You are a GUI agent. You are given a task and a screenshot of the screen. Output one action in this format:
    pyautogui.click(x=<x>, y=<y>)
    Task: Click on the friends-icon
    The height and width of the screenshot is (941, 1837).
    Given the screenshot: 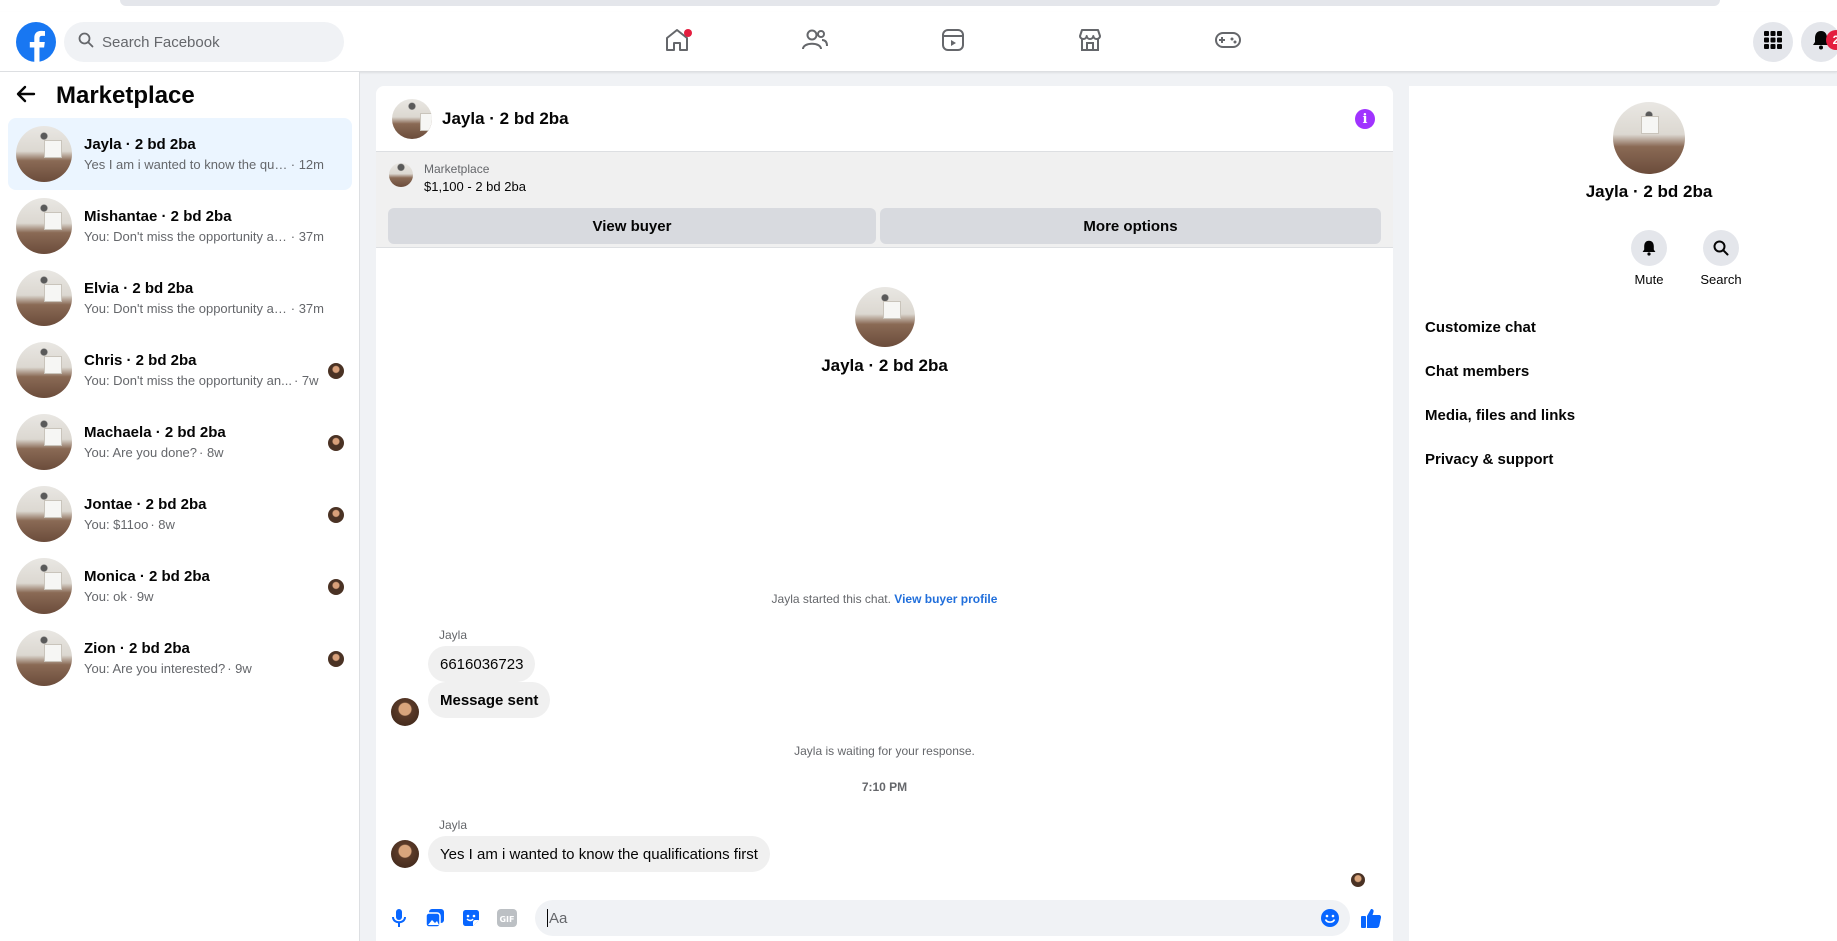 What is the action you would take?
    pyautogui.click(x=815, y=42)
    